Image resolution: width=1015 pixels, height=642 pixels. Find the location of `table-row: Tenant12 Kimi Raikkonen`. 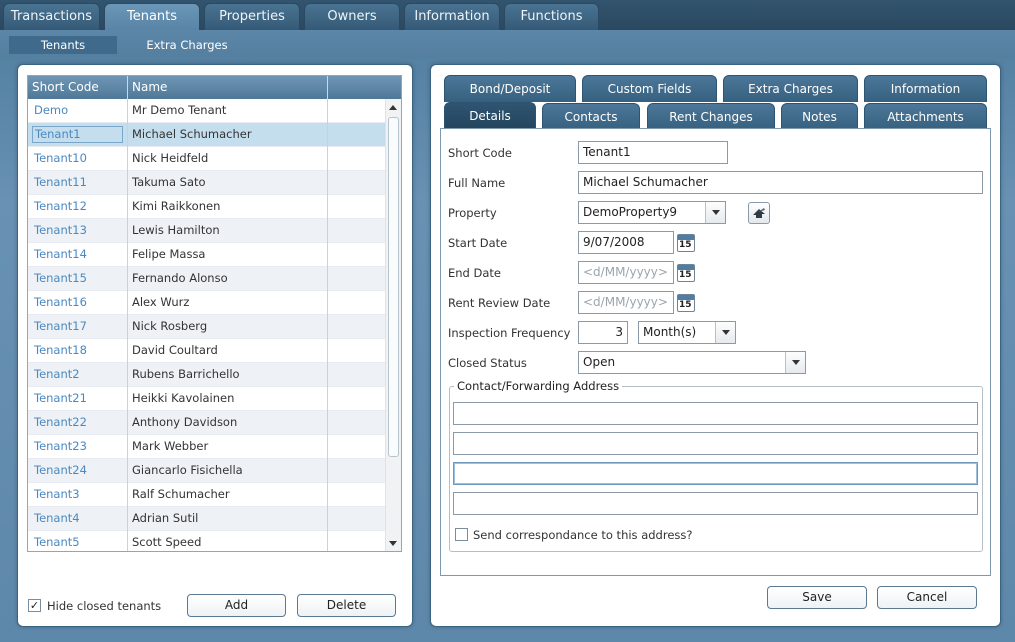

table-row: Tenant12 Kimi Raikkonen is located at coordinates (206, 207).